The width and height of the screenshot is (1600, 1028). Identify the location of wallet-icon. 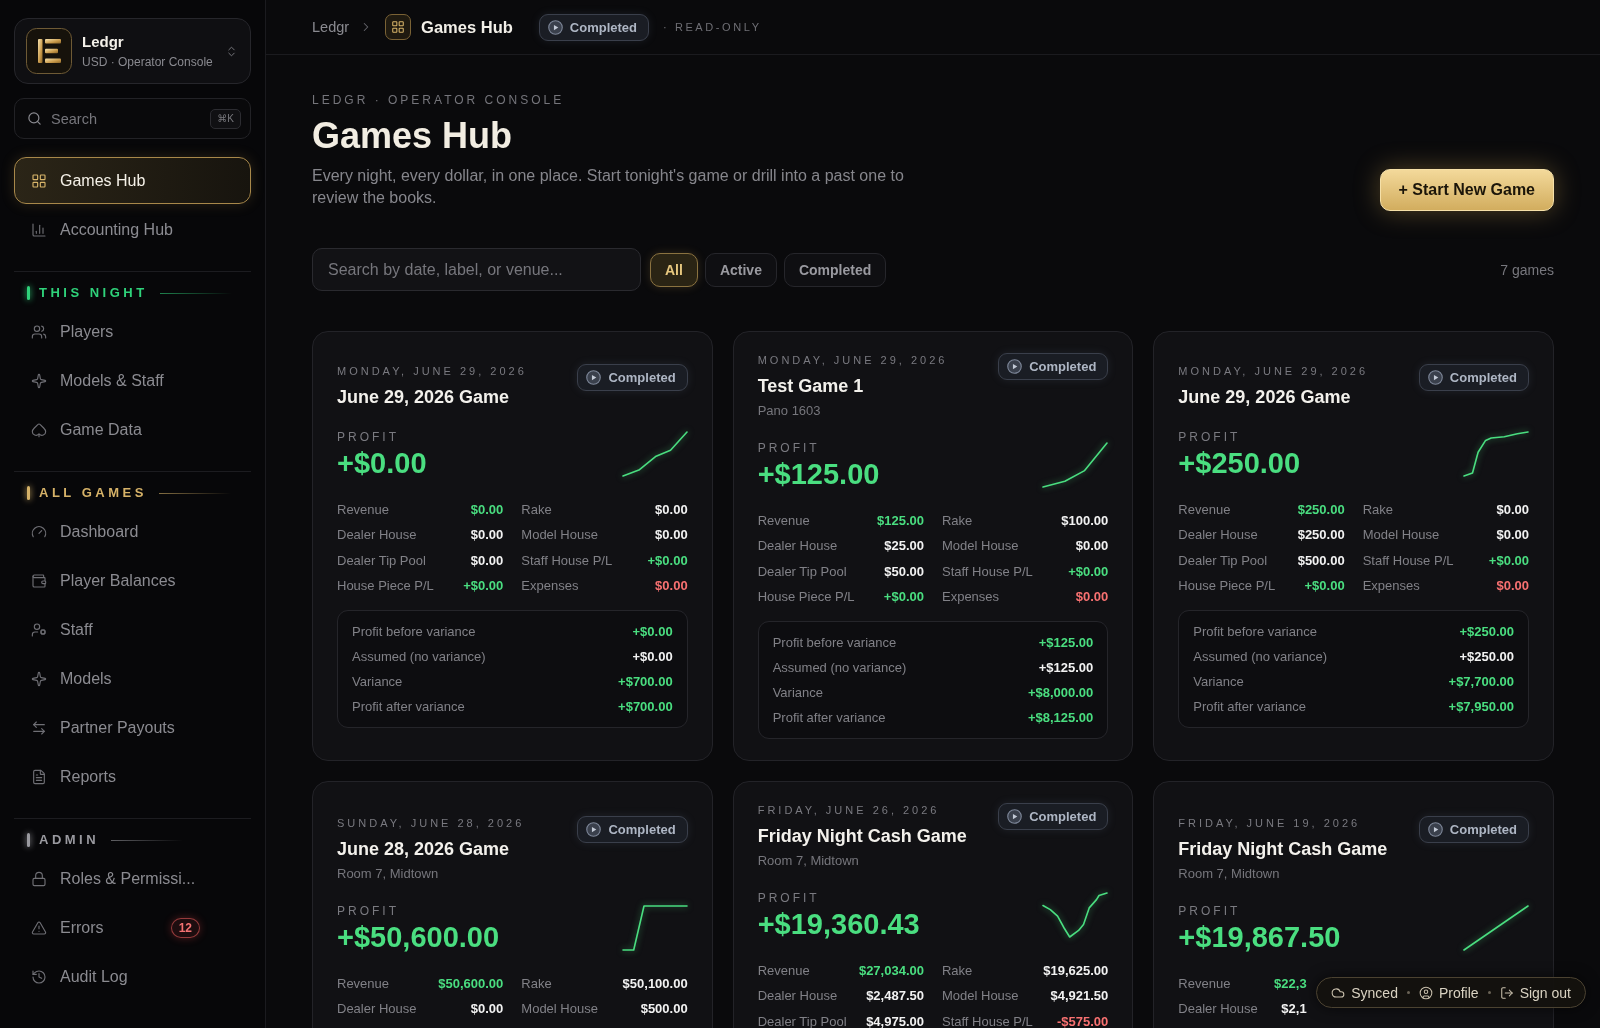
(39, 580).